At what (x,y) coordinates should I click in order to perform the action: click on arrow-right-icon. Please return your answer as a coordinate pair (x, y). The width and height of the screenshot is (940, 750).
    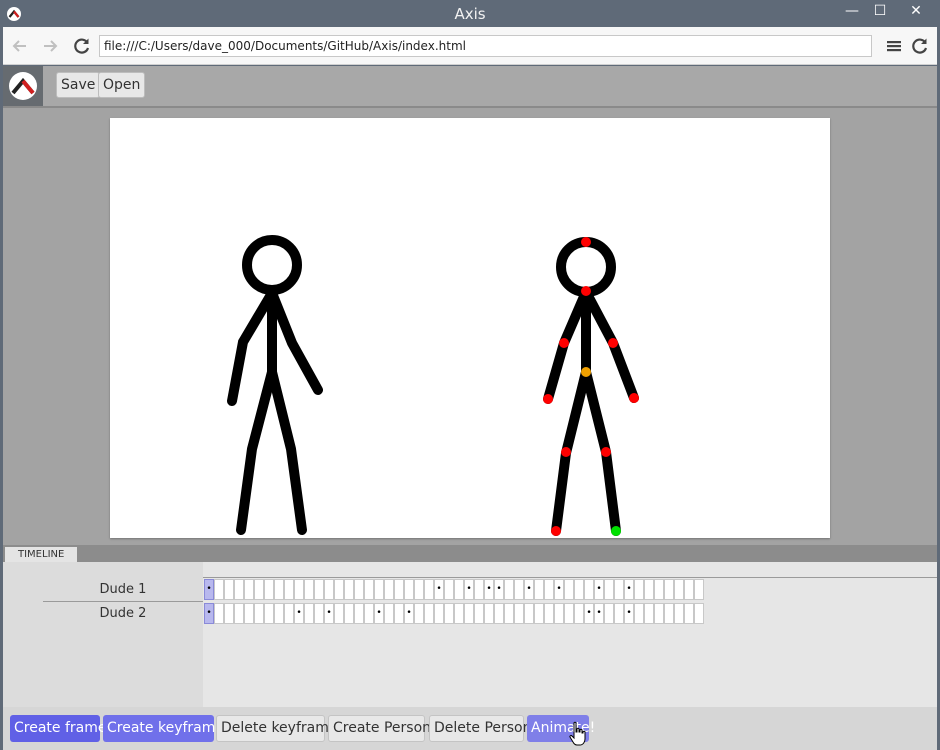
    Looking at the image, I should click on (50, 46).